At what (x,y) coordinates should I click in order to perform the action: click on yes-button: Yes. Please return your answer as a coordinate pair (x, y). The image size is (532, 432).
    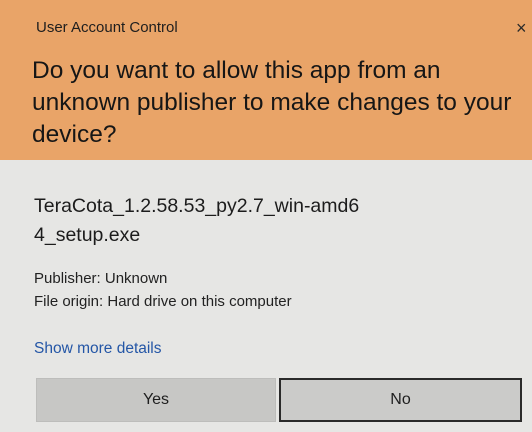
    Looking at the image, I should click on (156, 400).